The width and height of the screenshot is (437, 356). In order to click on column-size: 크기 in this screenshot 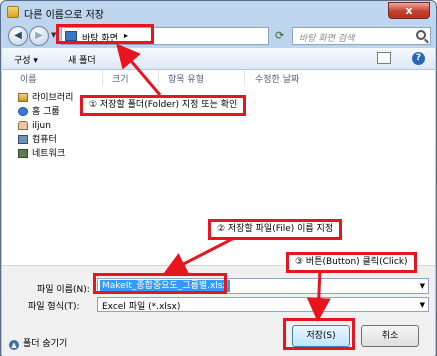, I will do `click(120, 78)`.